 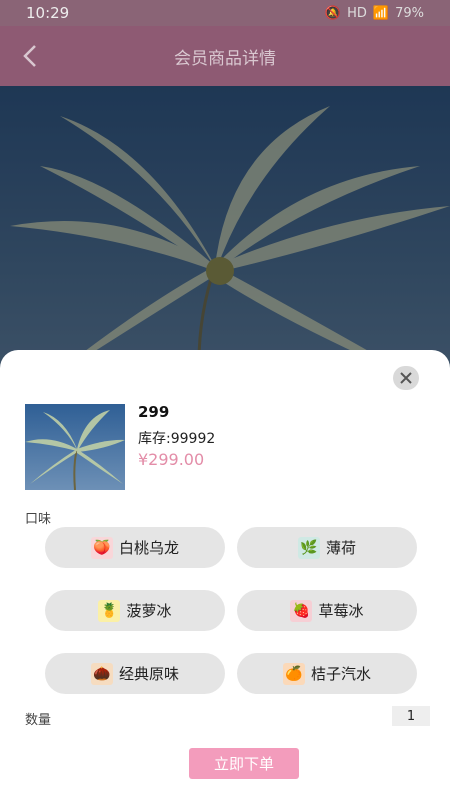 I want to click on flavor-option-orange-soda: 🍊 桔子汽水, so click(x=327, y=673).